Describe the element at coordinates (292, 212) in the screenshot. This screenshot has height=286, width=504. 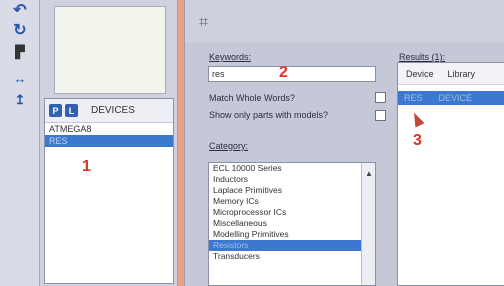
I see `category-item: Microprocessor ICs` at that location.